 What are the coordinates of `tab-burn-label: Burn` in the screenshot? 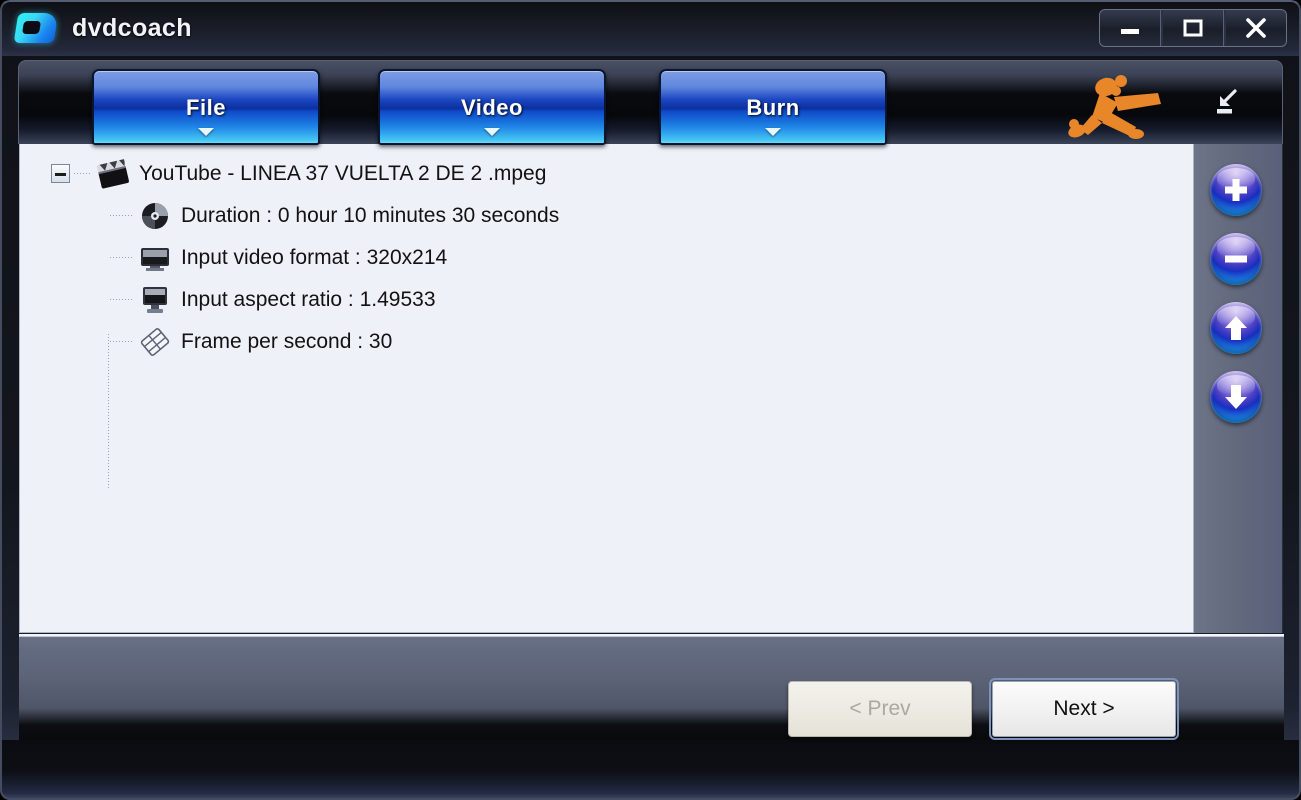 It's located at (773, 107).